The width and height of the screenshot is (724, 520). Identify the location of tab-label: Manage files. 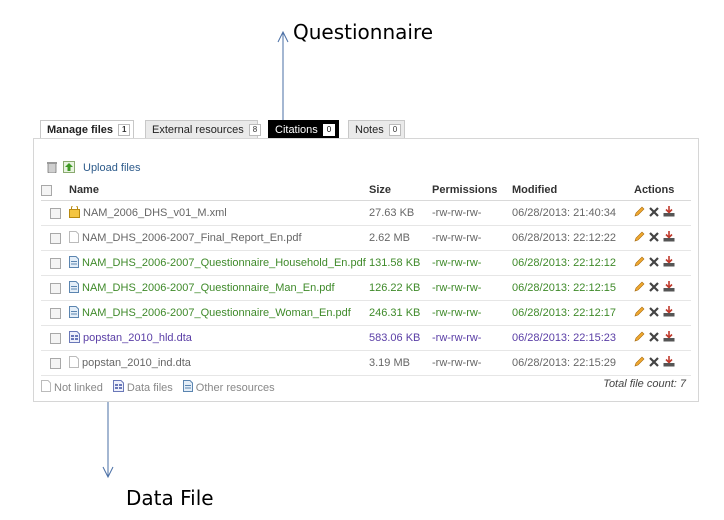
(80, 130).